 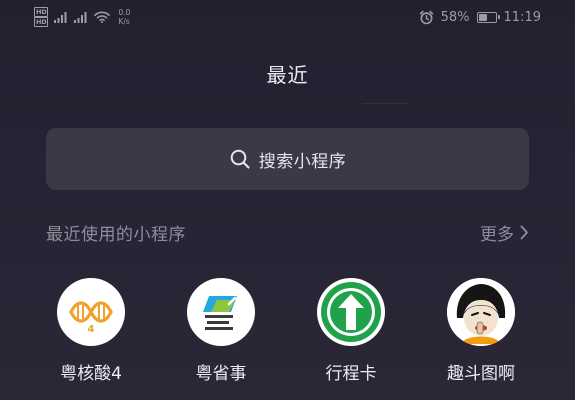 What do you see at coordinates (221, 312) in the screenshot?
I see `yueshengshi-icon` at bounding box center [221, 312].